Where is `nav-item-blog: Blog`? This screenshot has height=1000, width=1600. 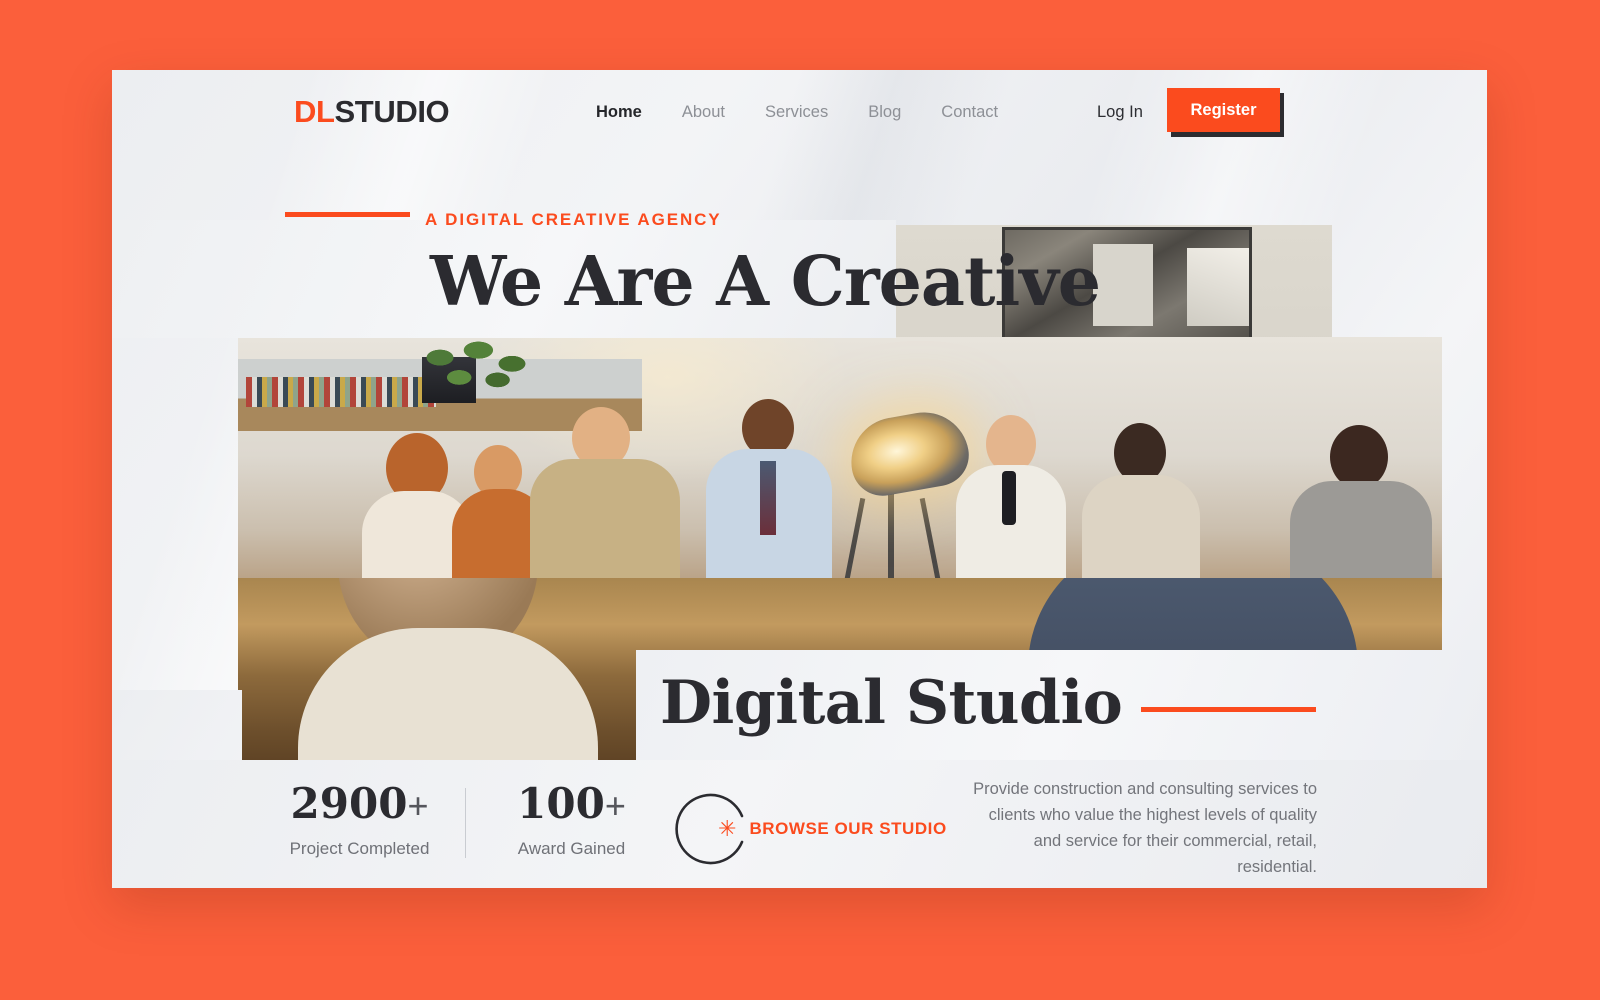
nav-item-blog: Blog is located at coordinates (884, 112).